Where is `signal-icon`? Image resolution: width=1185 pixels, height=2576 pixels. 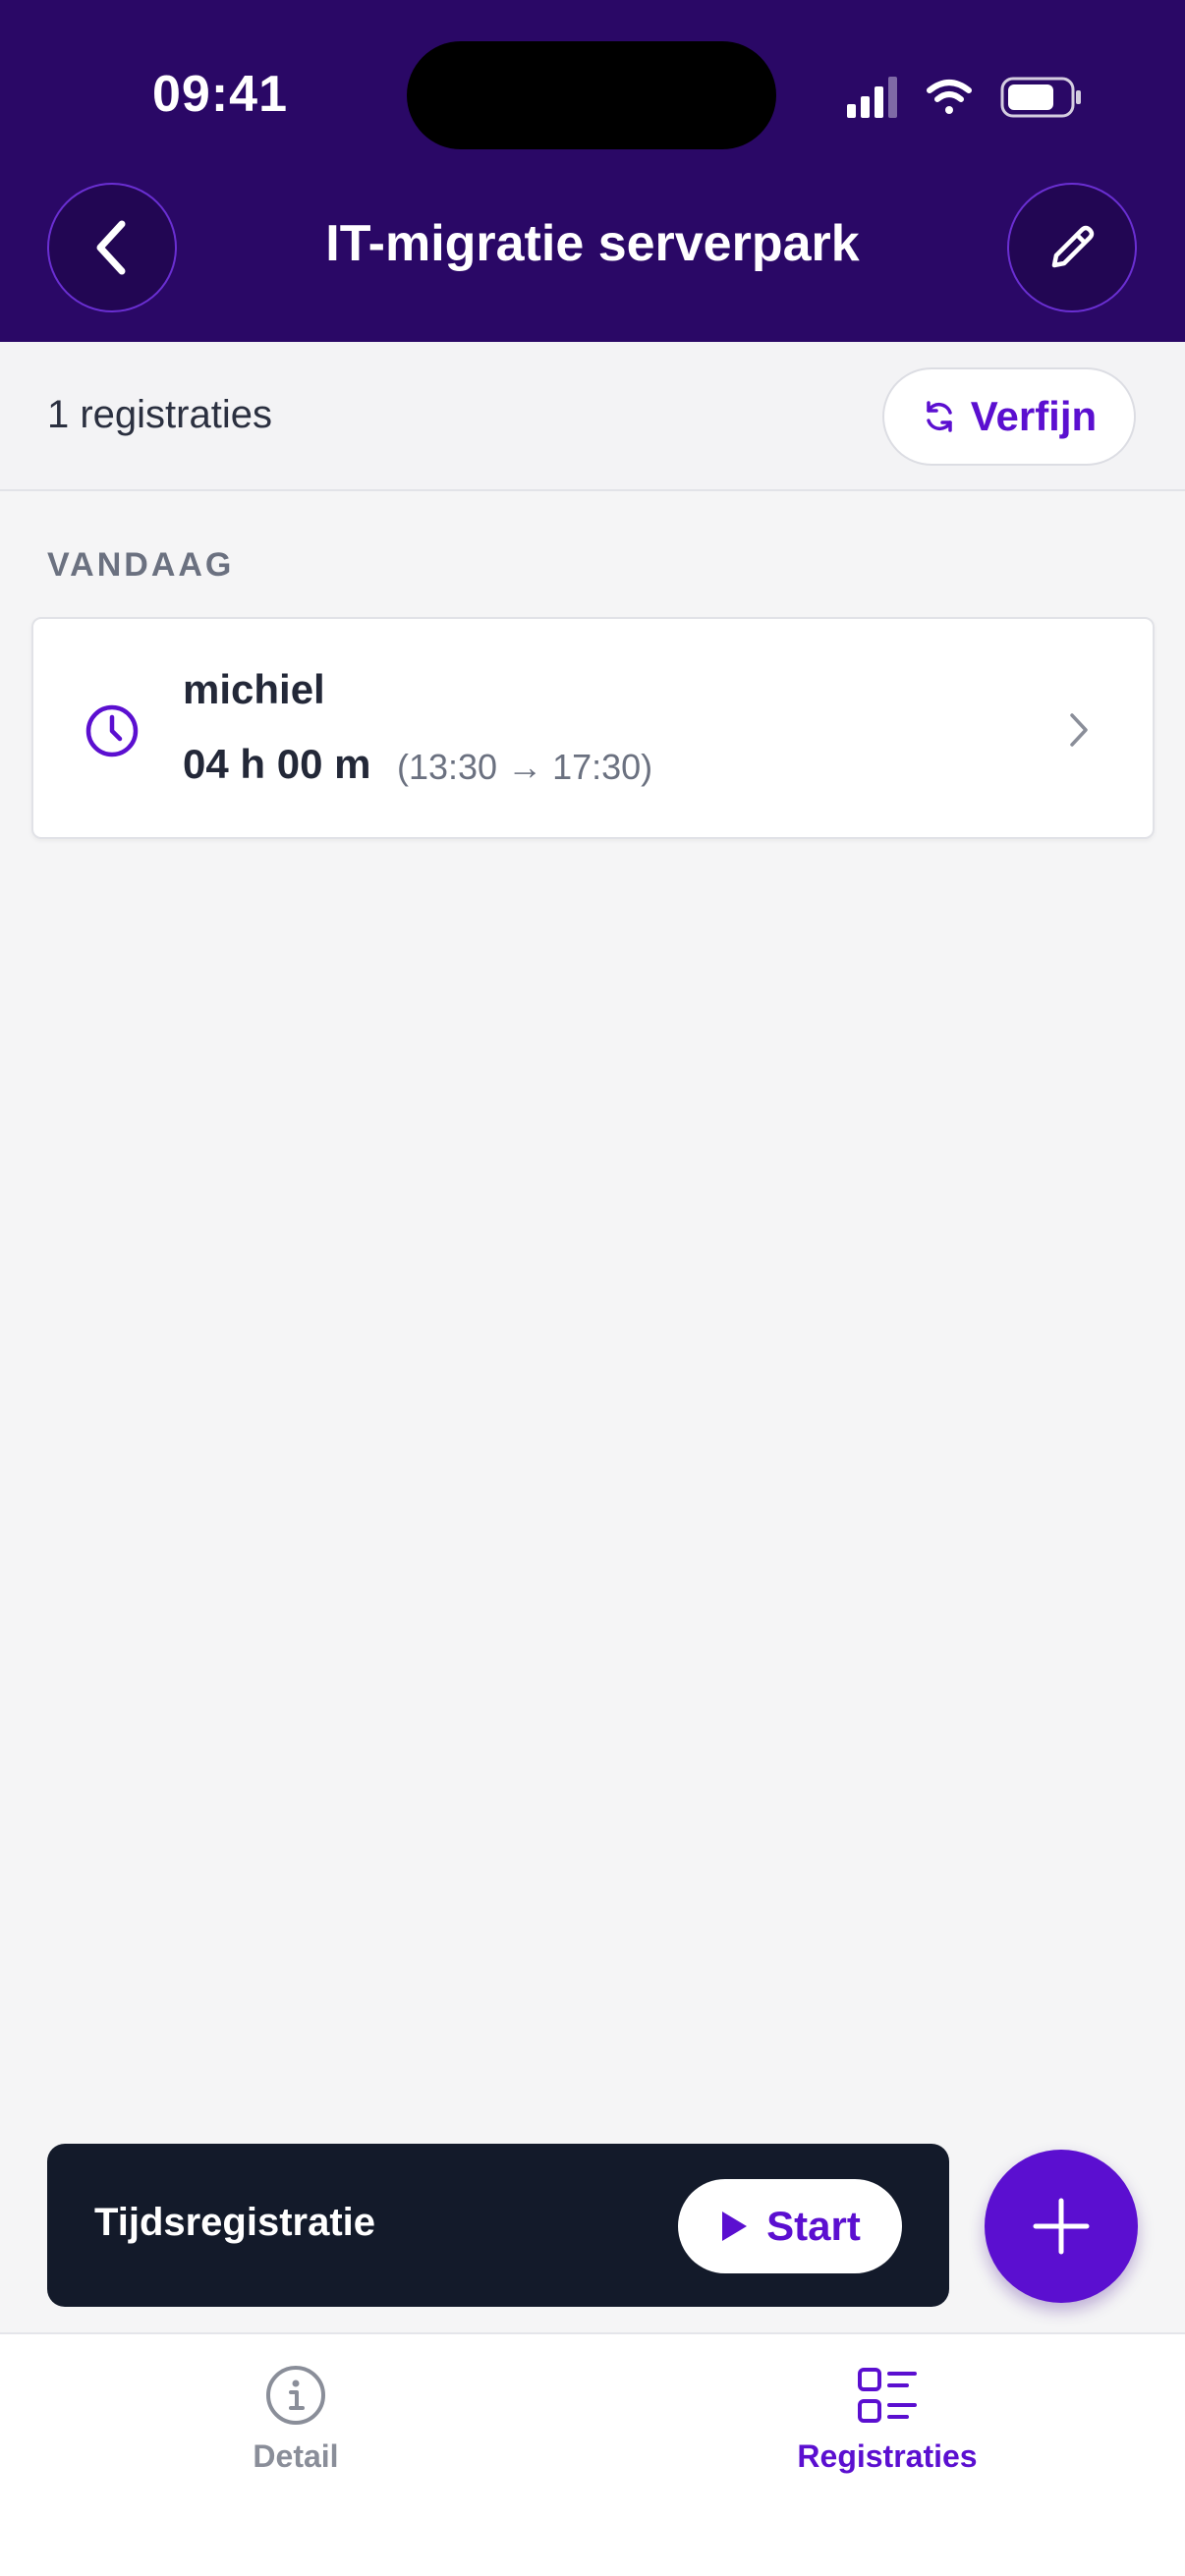 signal-icon is located at coordinates (872, 97).